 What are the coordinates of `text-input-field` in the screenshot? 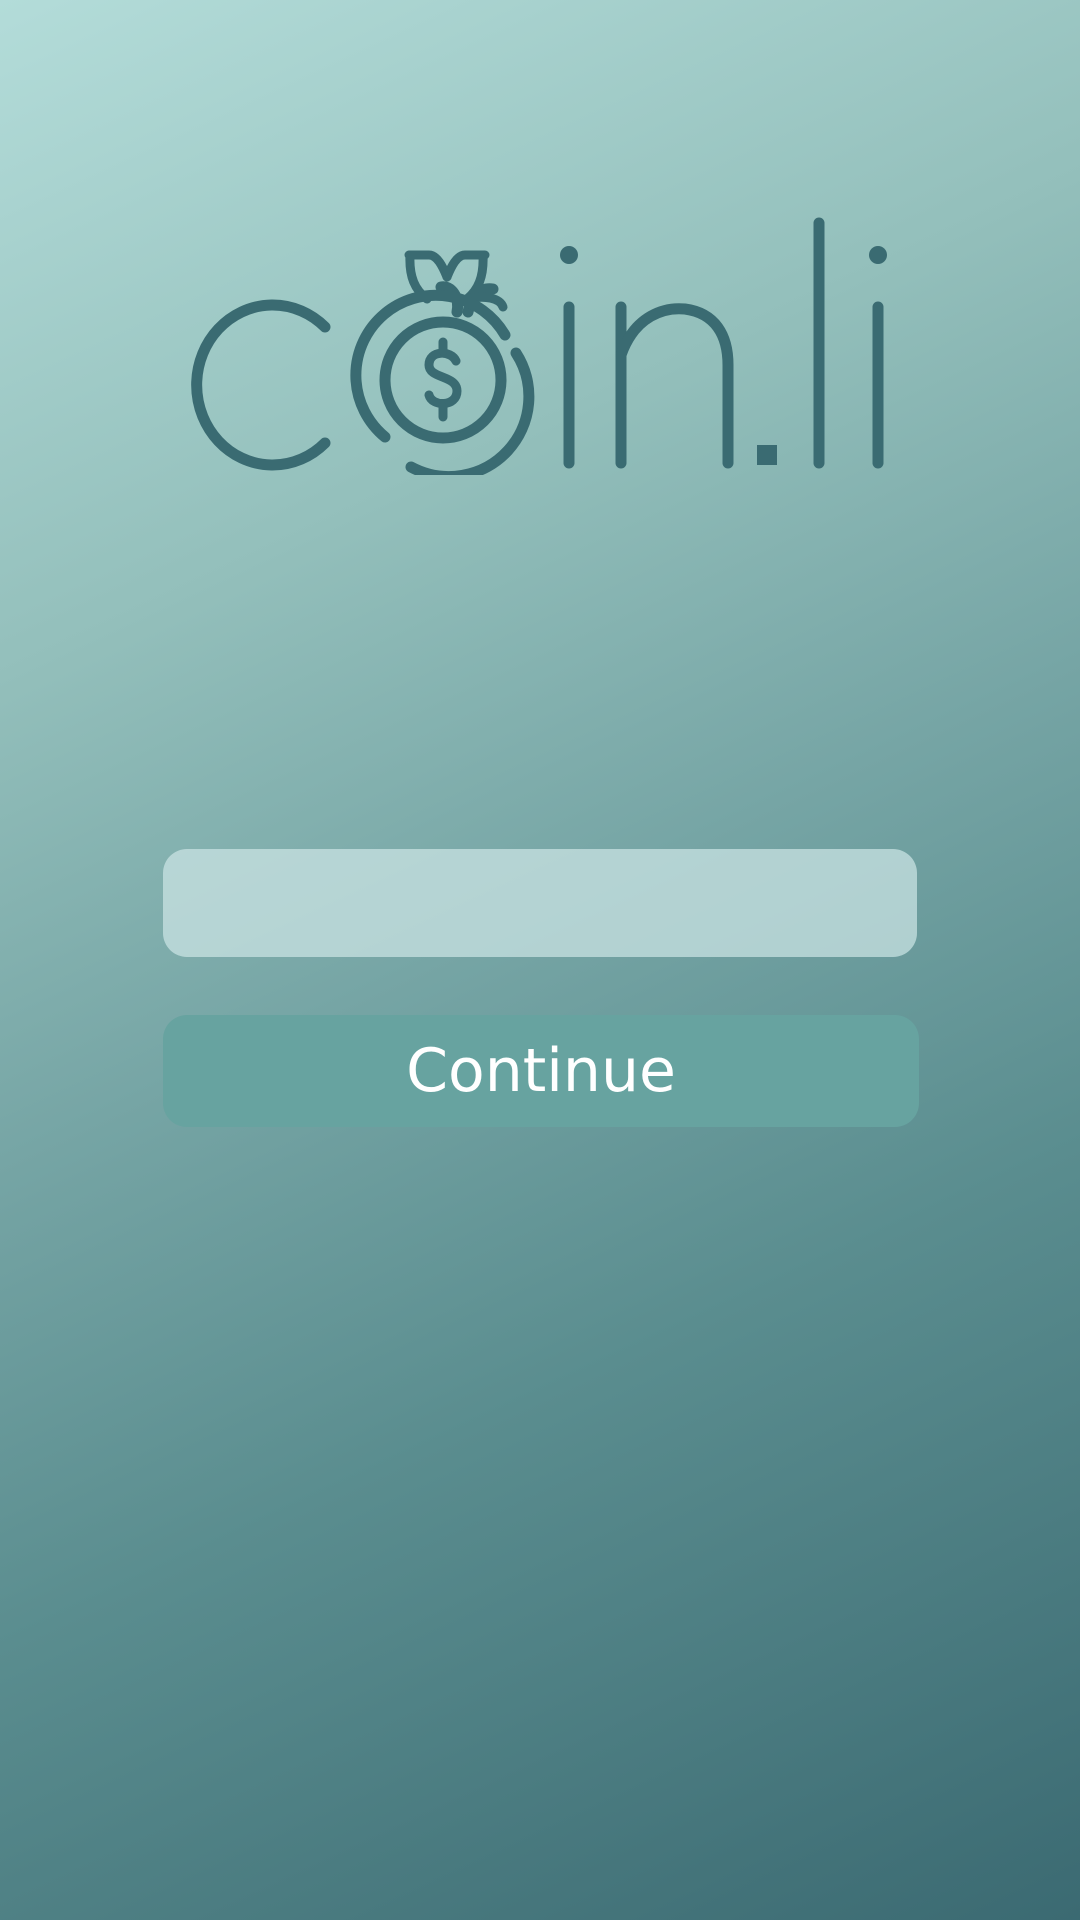 It's located at (540, 903).